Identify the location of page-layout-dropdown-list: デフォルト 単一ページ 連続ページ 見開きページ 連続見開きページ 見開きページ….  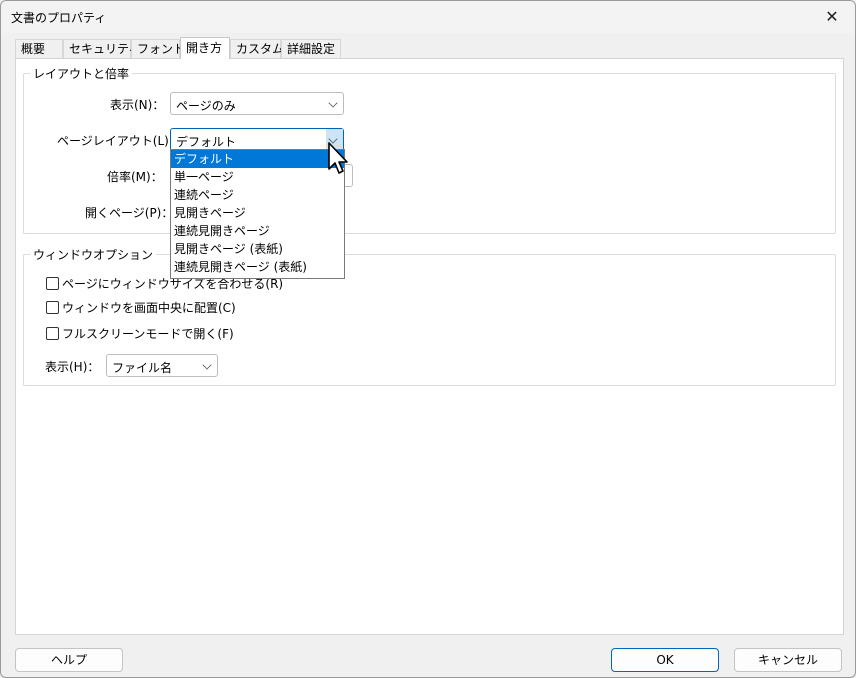
(257, 214).